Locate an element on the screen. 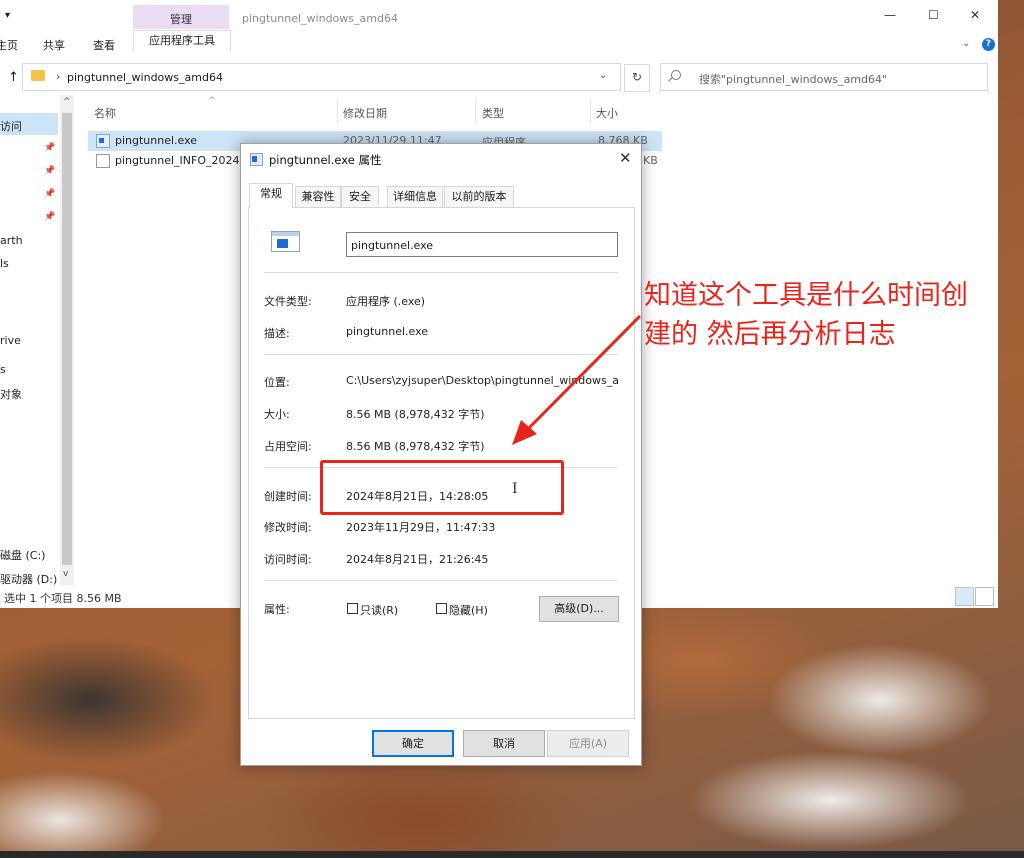 This screenshot has height=858, width=1024. annotation-line-1: 知道这个工具是什么时间创 is located at coordinates (806, 295).